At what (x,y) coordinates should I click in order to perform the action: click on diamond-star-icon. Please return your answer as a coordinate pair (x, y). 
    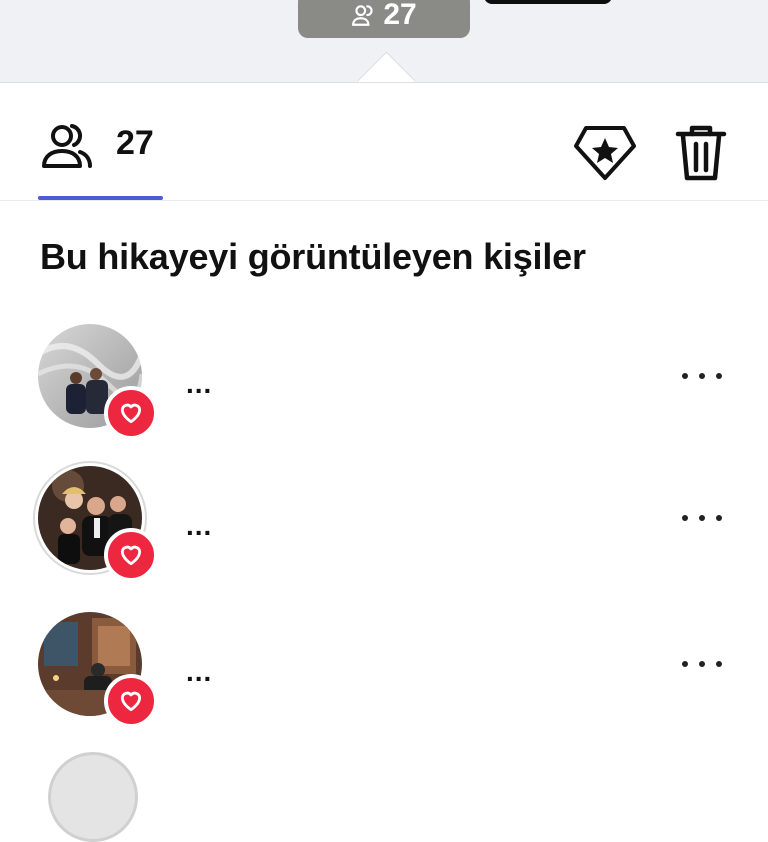
    Looking at the image, I should click on (605, 153).